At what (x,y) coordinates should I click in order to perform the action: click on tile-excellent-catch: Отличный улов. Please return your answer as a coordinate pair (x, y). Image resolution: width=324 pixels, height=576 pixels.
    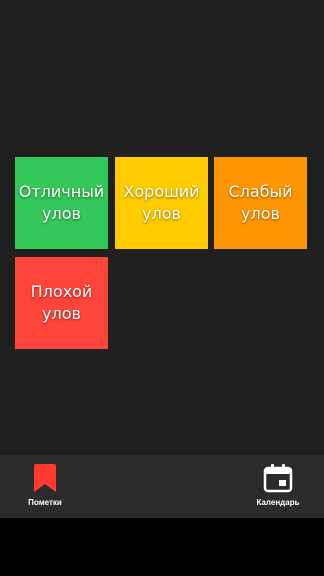
    Looking at the image, I should click on (61, 203).